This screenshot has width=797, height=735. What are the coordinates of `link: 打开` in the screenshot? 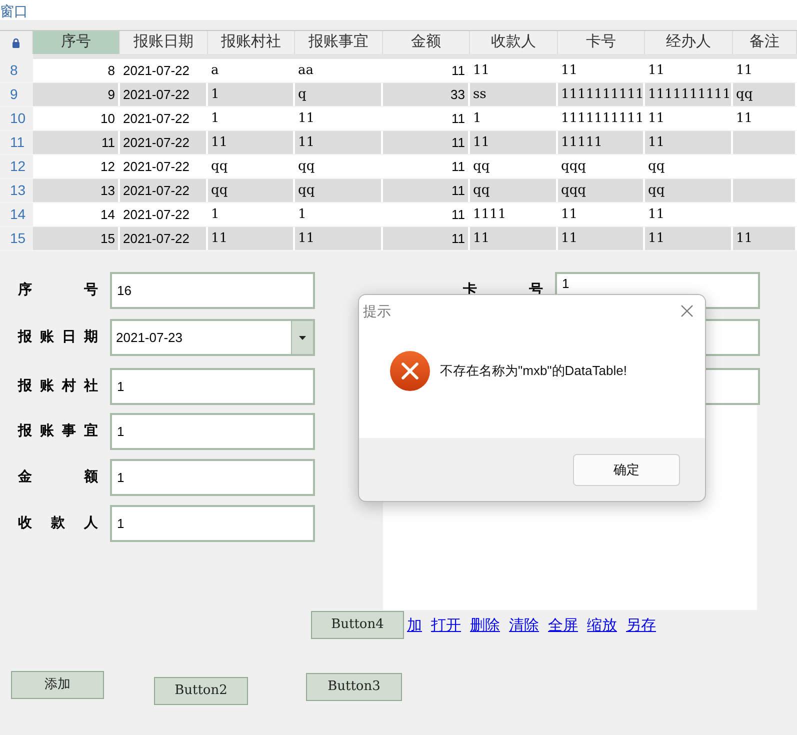 It's located at (446, 626).